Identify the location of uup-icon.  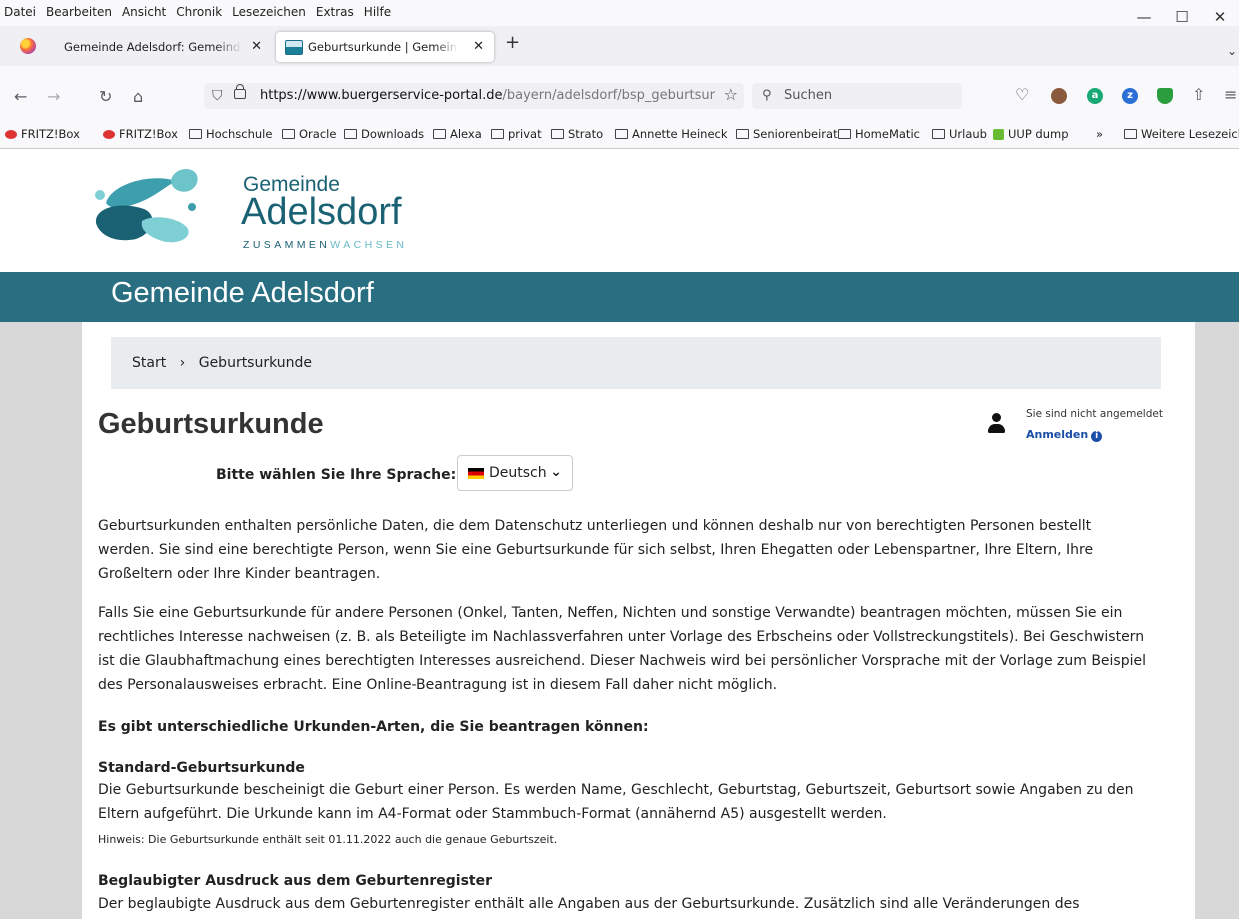
(998, 134).